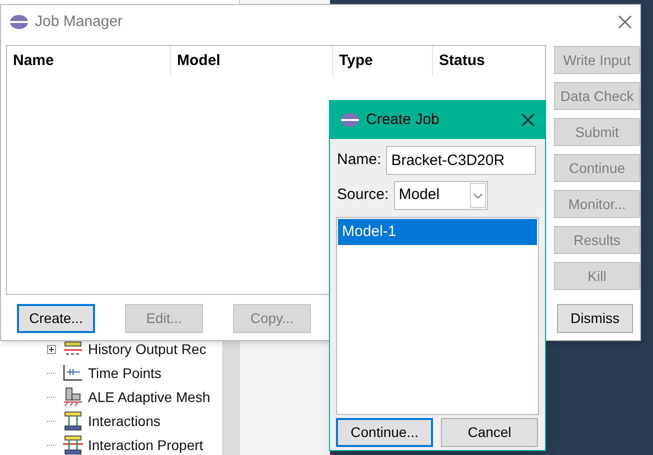  I want to click on dialog-button: Cancel, so click(489, 432).